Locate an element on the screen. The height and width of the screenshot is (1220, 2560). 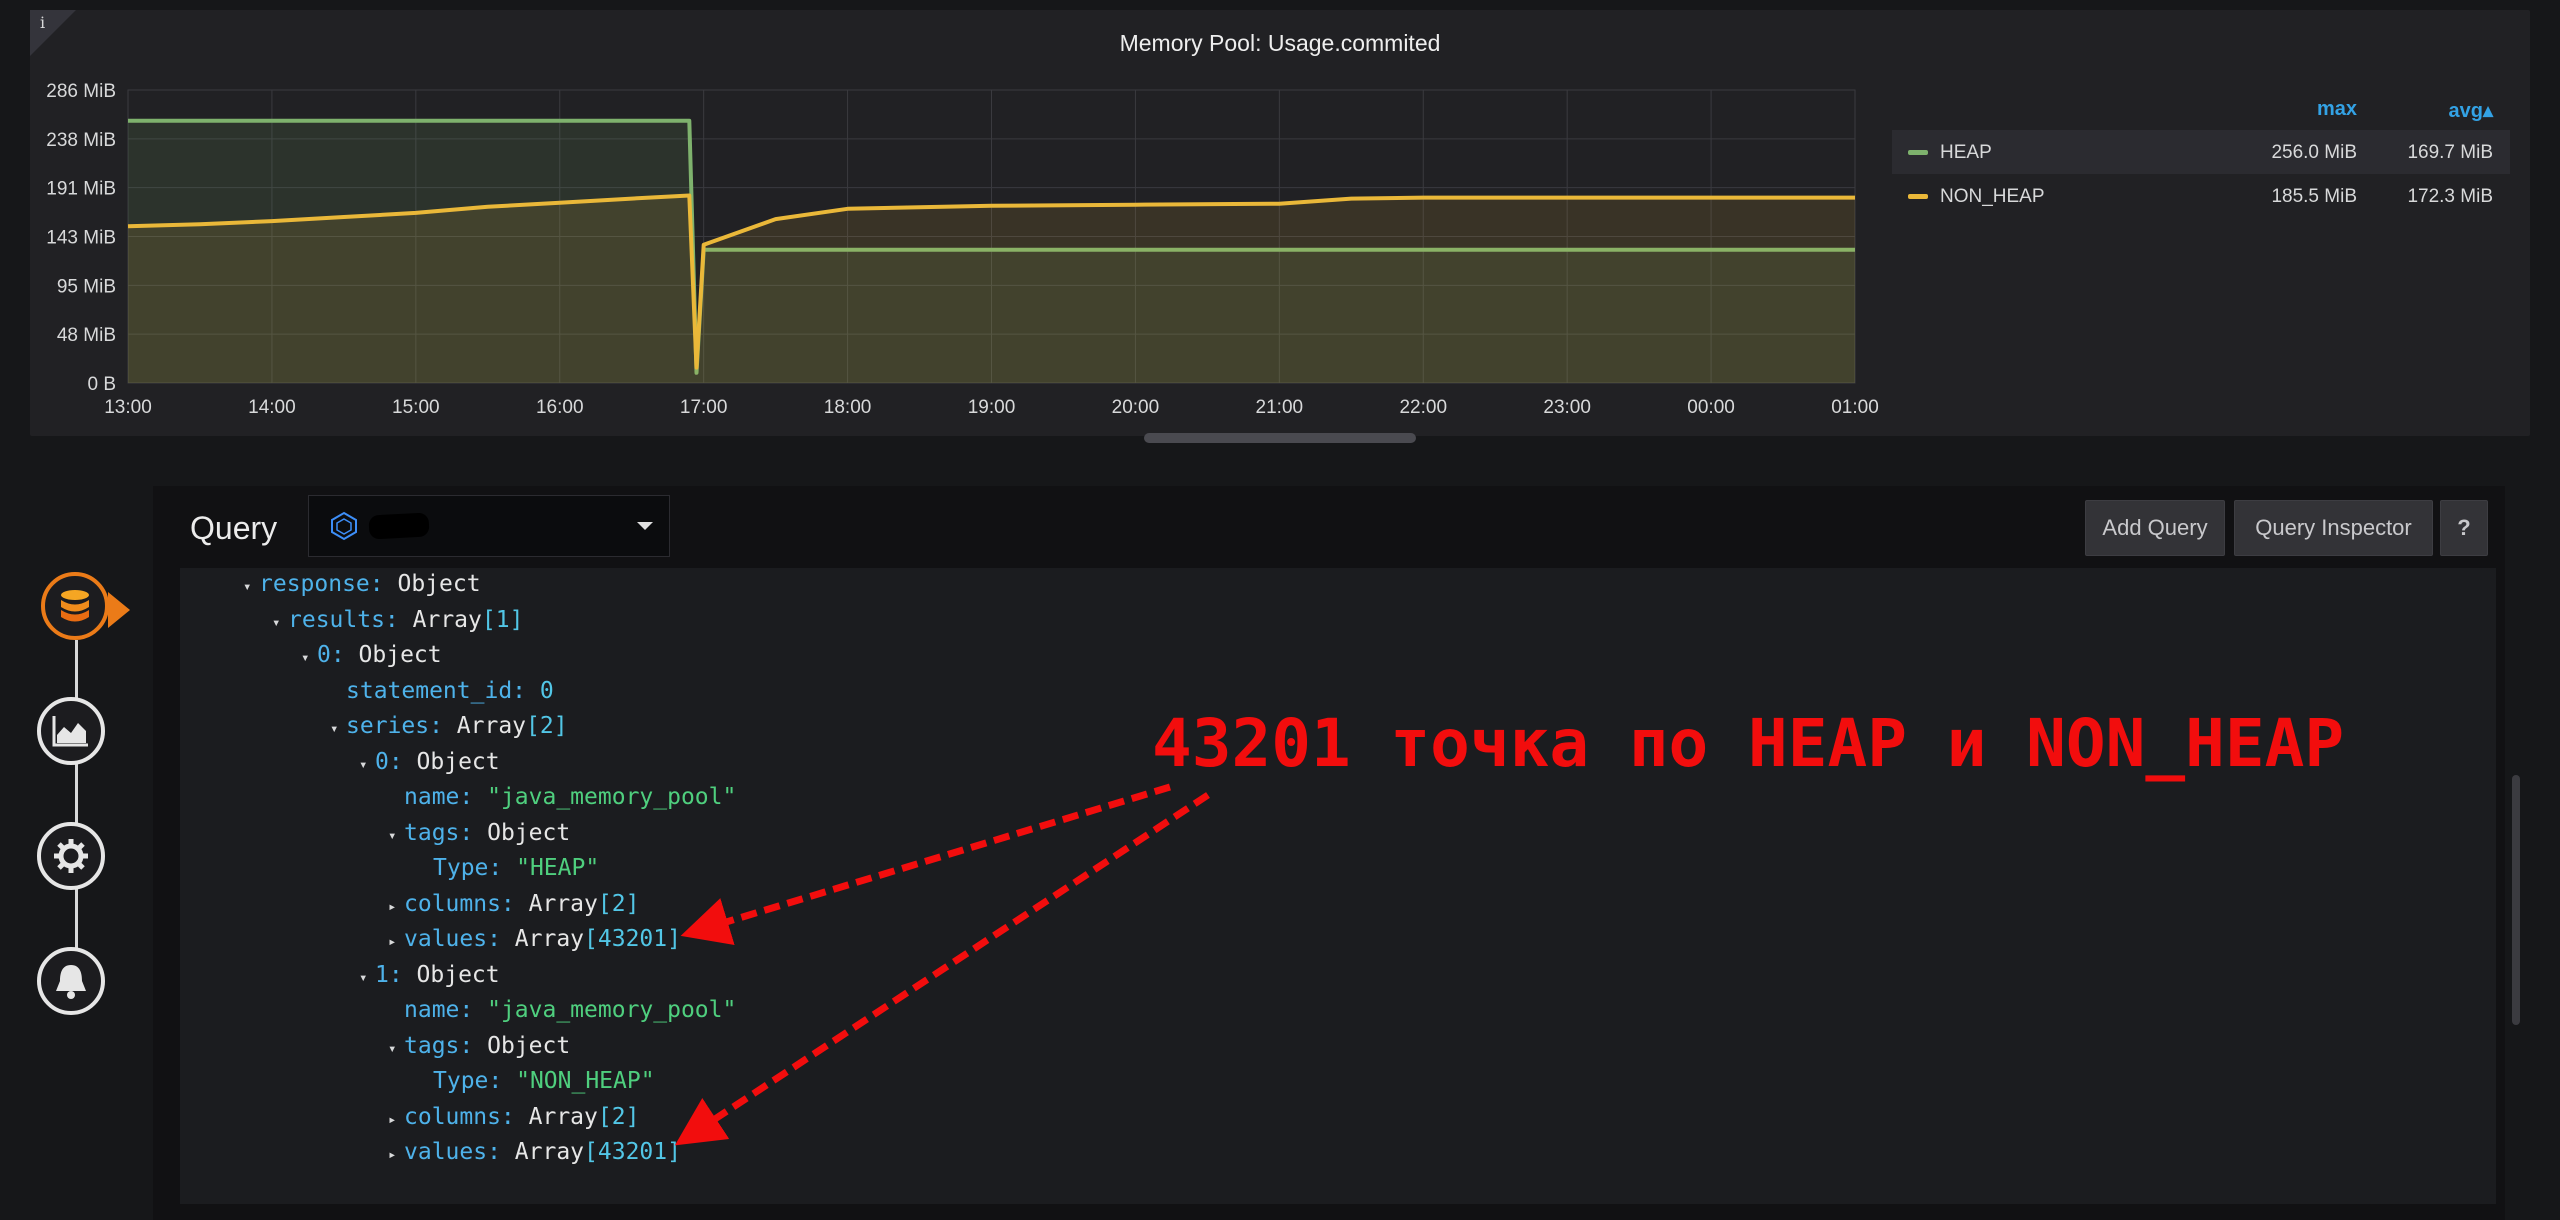
x-tick-label: 16:00 is located at coordinates (560, 407).